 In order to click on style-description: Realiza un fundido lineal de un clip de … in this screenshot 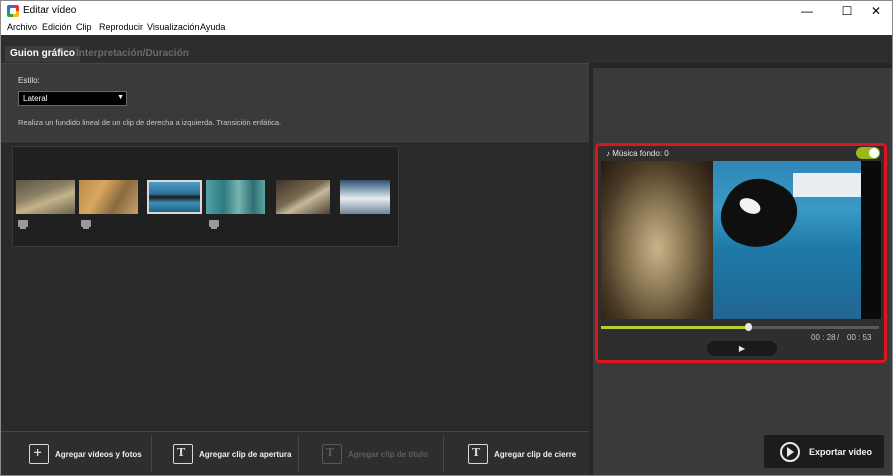, I will do `click(150, 122)`.